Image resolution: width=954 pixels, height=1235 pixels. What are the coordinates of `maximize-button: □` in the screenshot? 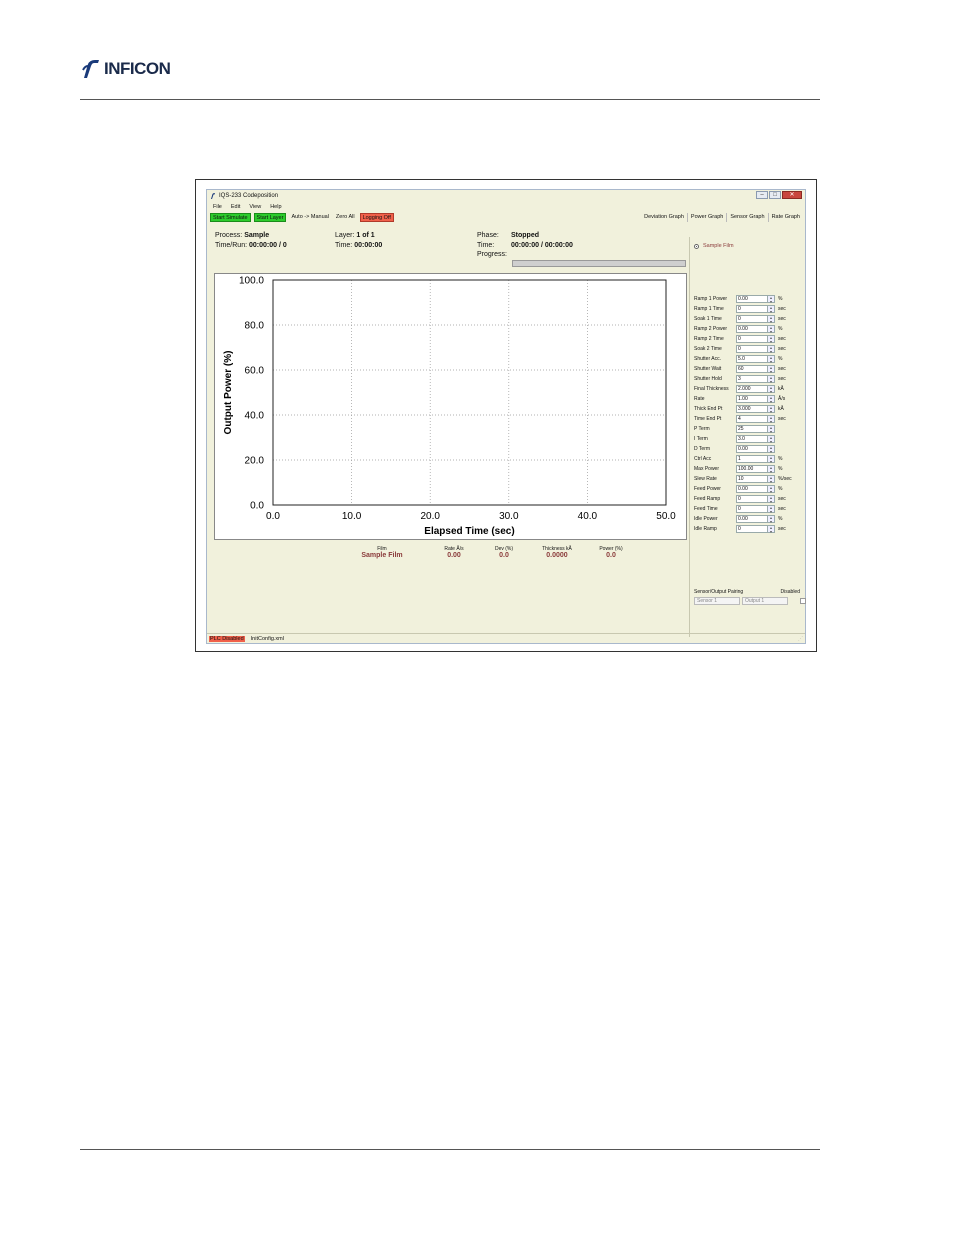 It's located at (775, 195).